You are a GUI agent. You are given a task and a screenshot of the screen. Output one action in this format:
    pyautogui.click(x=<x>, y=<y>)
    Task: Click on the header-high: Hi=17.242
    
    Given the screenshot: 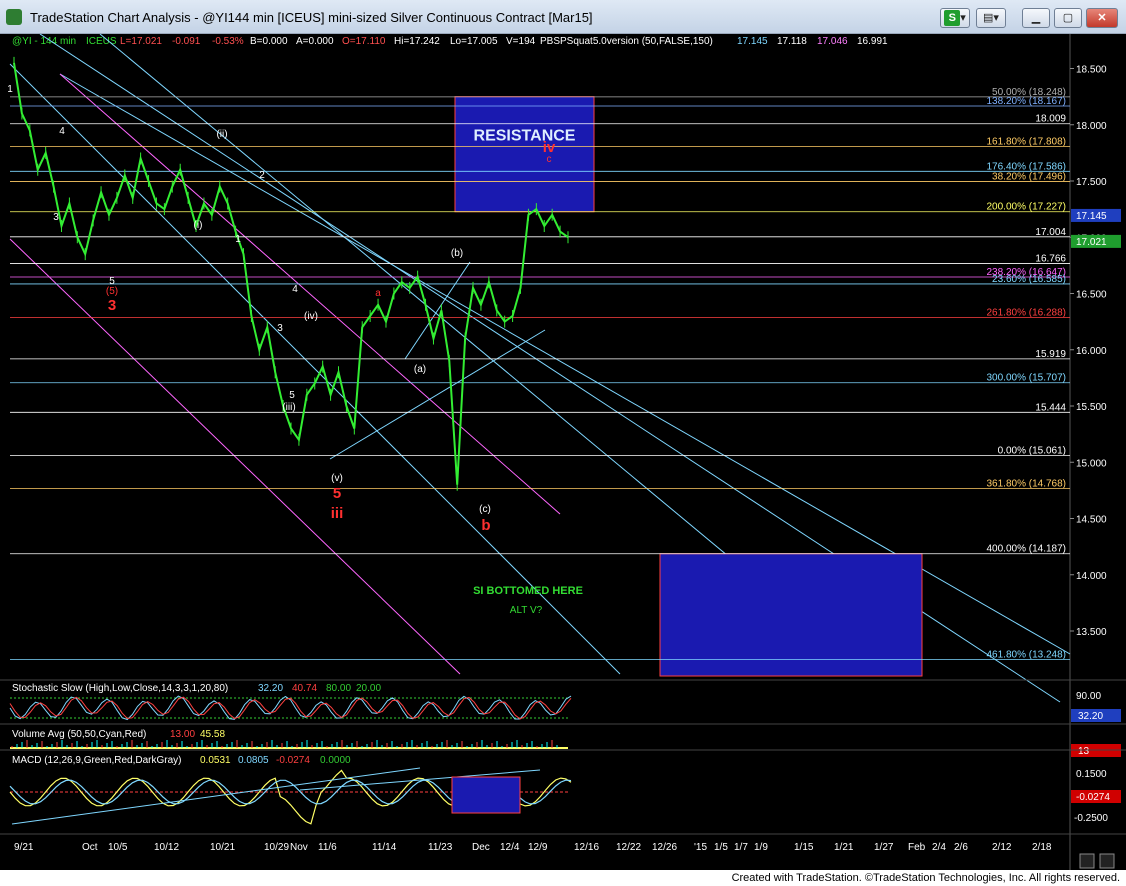 What is the action you would take?
    pyautogui.click(x=417, y=41)
    